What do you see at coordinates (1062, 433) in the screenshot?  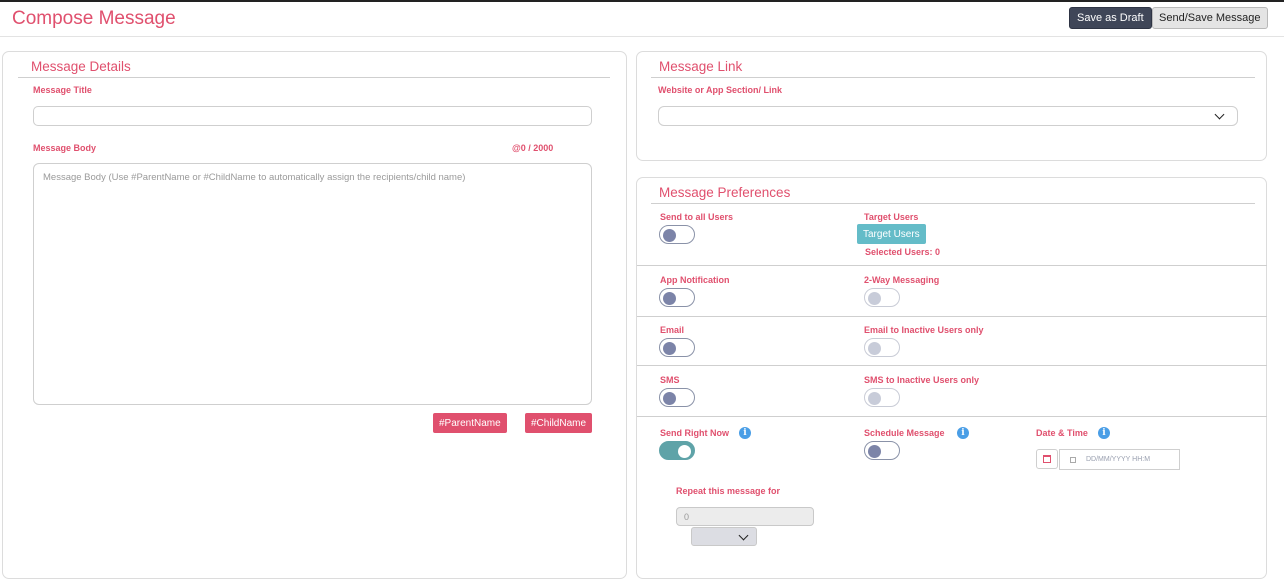 I see `date-time-label: Date & Time` at bounding box center [1062, 433].